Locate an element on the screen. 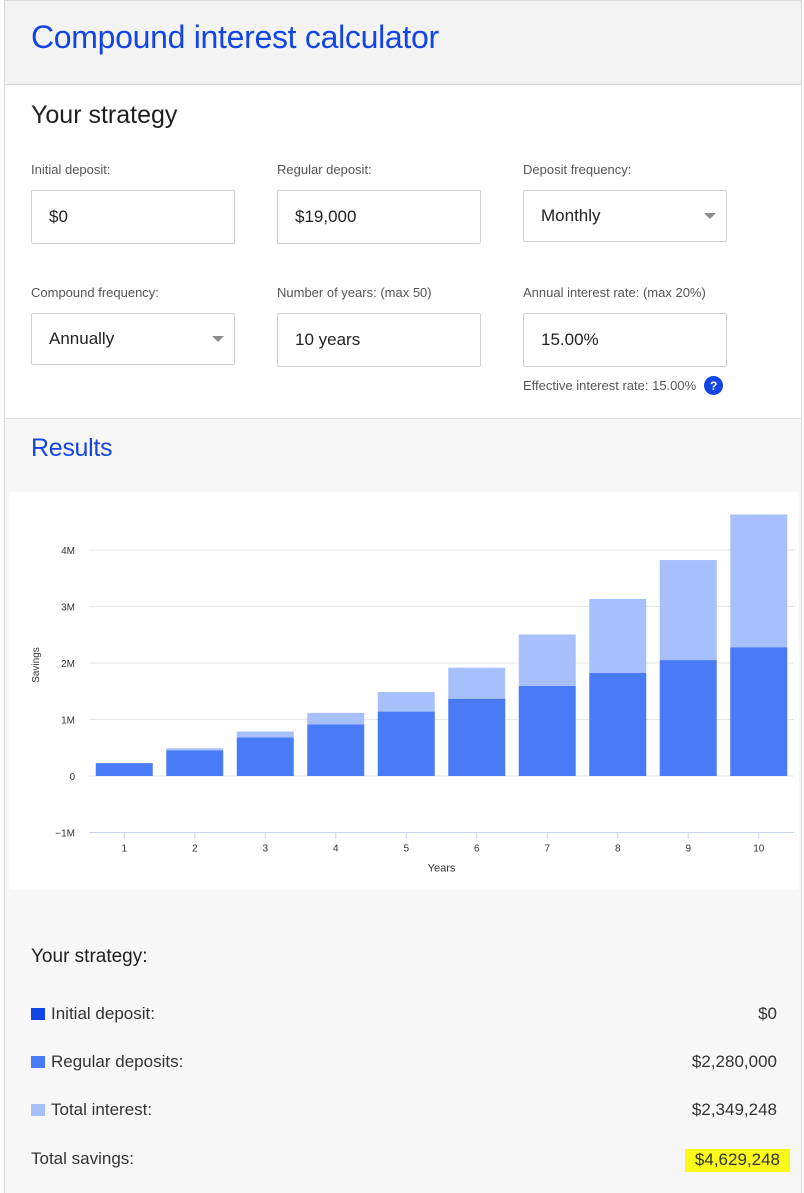 This screenshot has width=804, height=1193. x-tick-label: 1 is located at coordinates (124, 849).